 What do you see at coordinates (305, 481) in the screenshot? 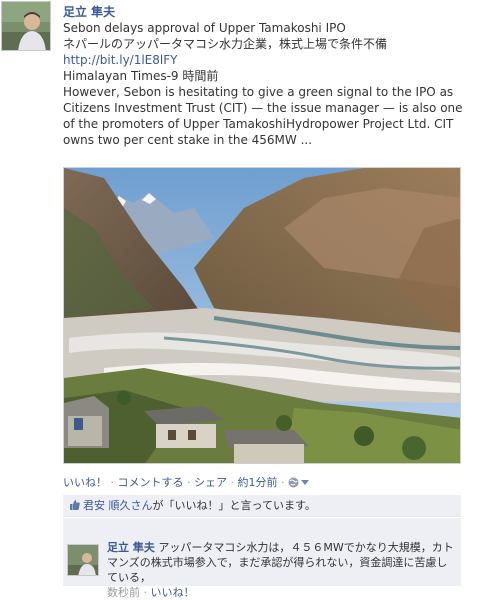
I see `chevron-down-icon` at bounding box center [305, 481].